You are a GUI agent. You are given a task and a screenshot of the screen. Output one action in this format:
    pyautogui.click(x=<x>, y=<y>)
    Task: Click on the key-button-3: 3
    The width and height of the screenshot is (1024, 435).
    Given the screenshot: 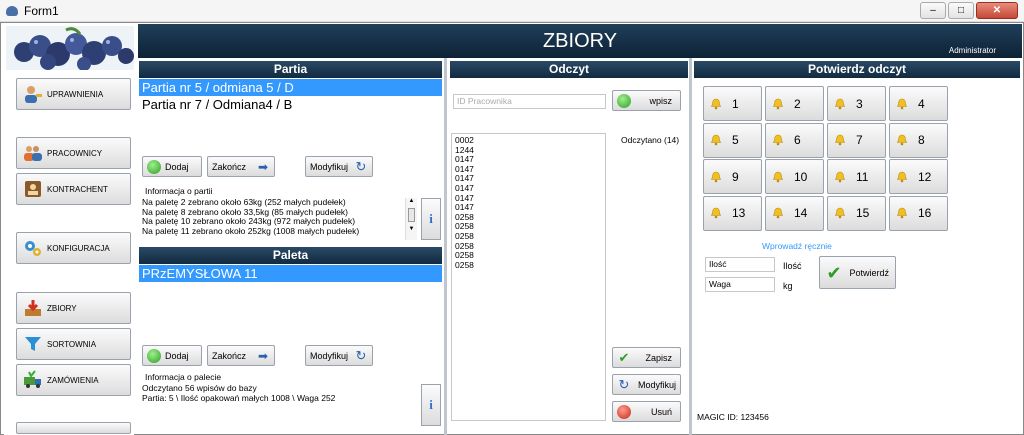 What is the action you would take?
    pyautogui.click(x=856, y=103)
    